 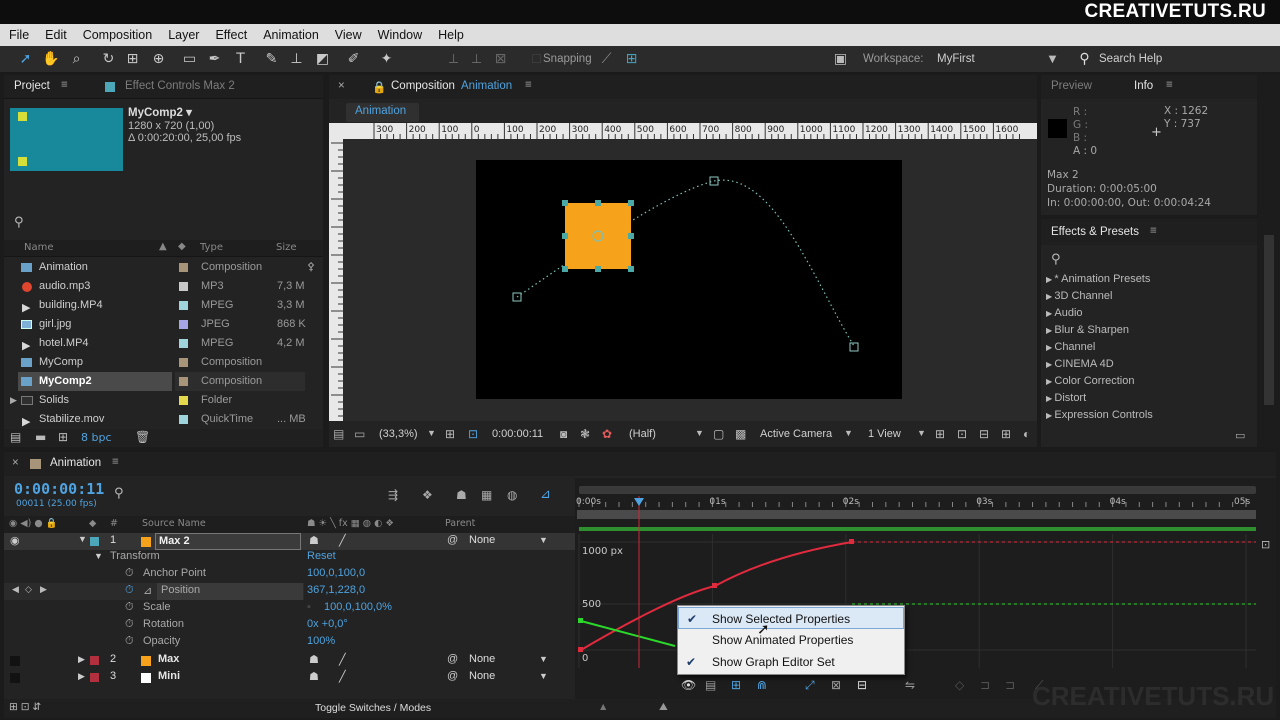 What do you see at coordinates (55, 35) in the screenshot?
I see `menu-edit: Edit` at bounding box center [55, 35].